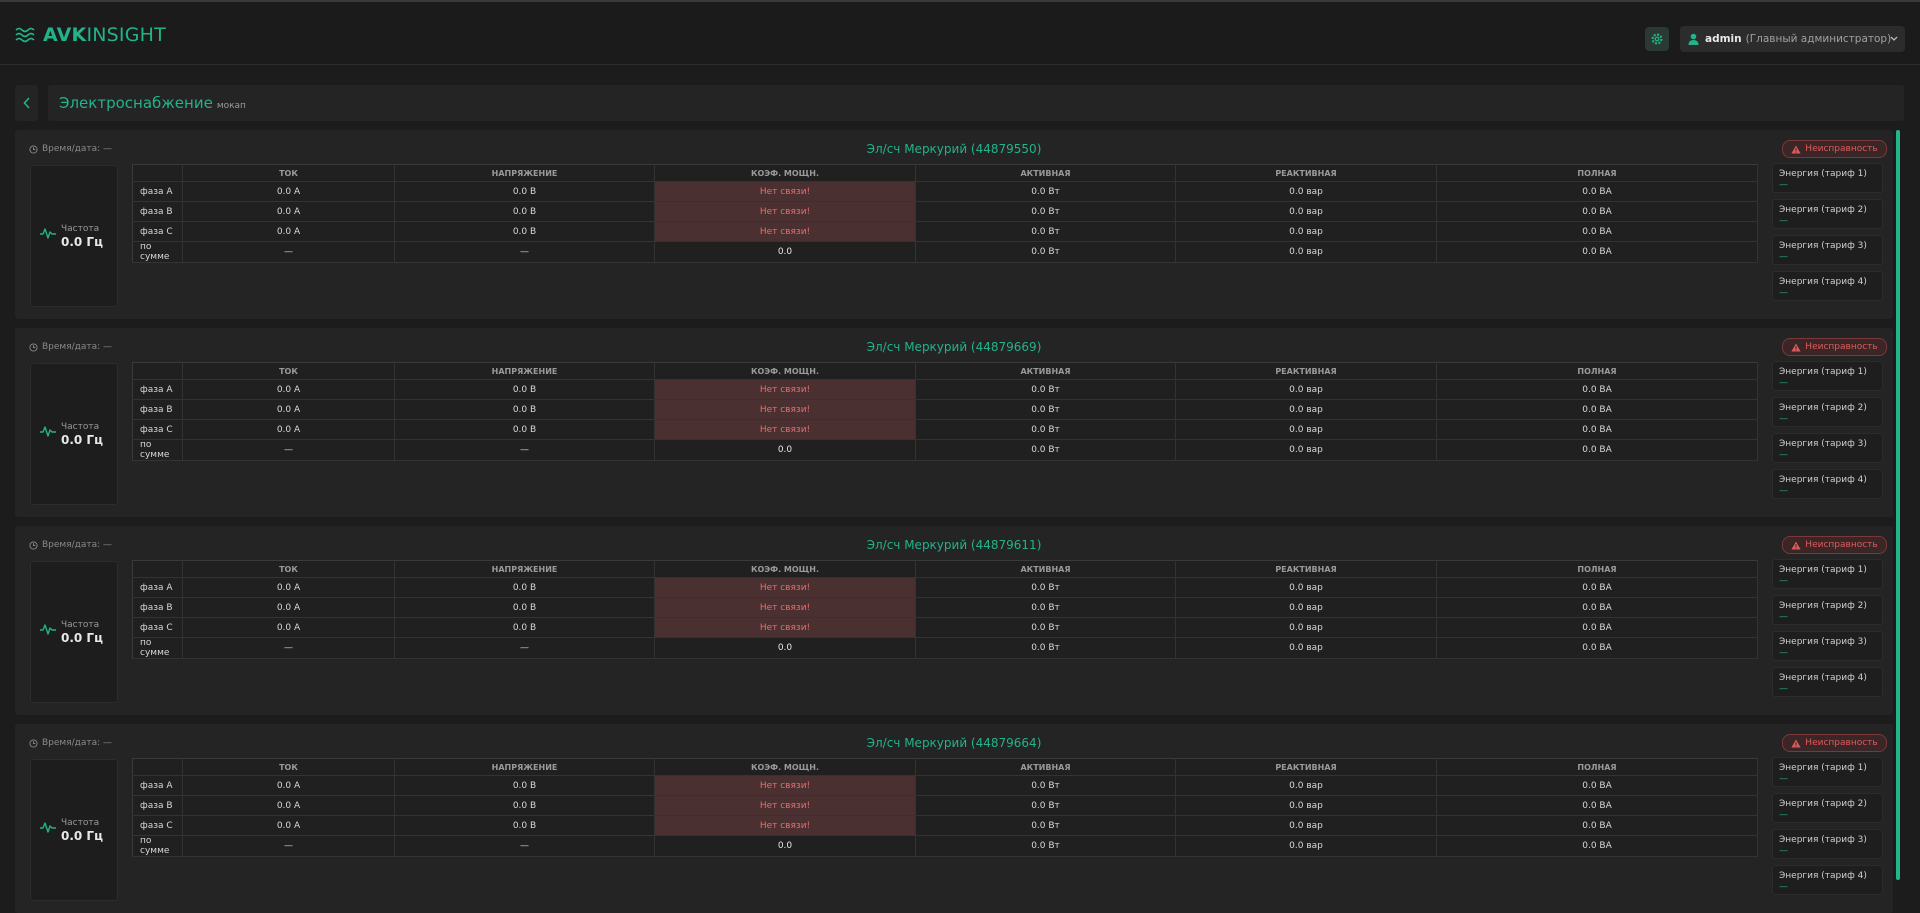 The width and height of the screenshot is (1920, 913). Describe the element at coordinates (104, 35) in the screenshot. I see `logo-text: AVKINSIGHT` at that location.